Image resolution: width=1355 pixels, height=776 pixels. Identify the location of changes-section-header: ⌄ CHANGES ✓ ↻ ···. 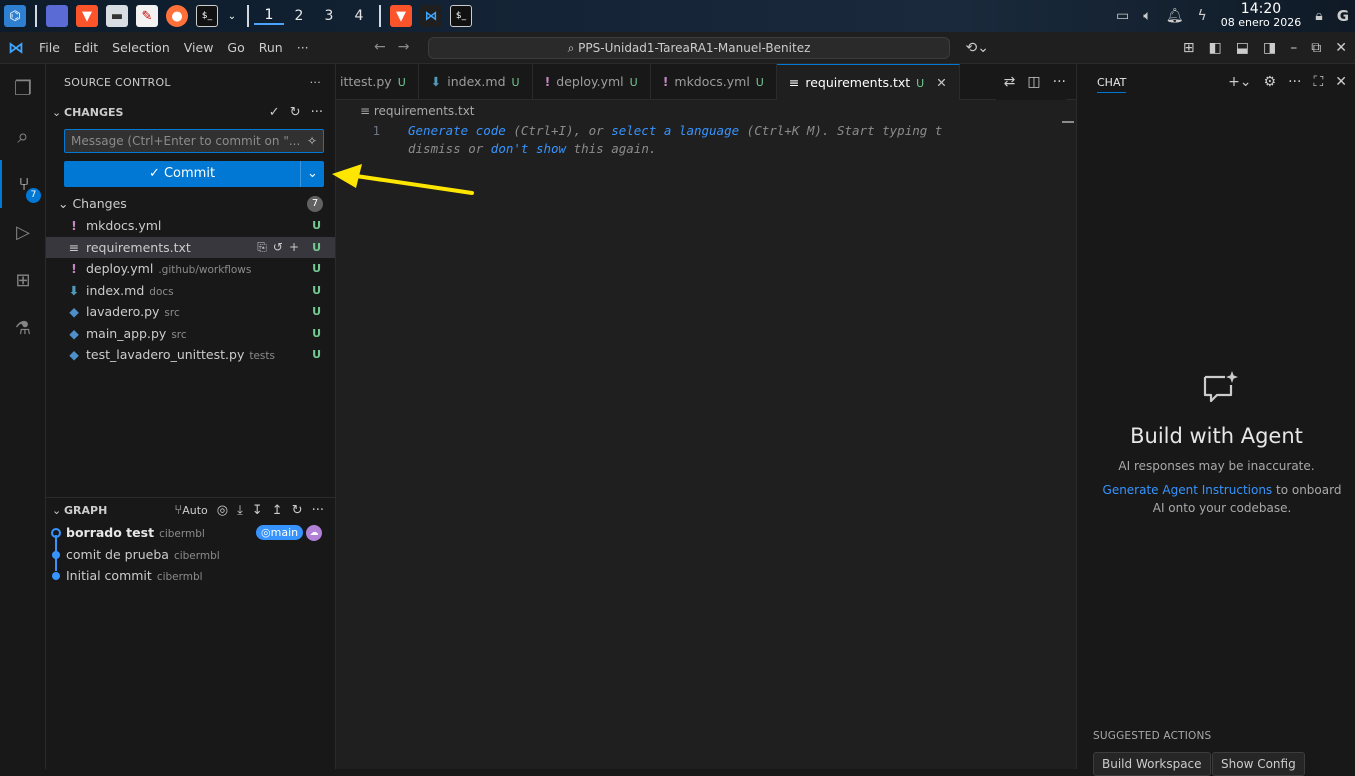
(190, 113).